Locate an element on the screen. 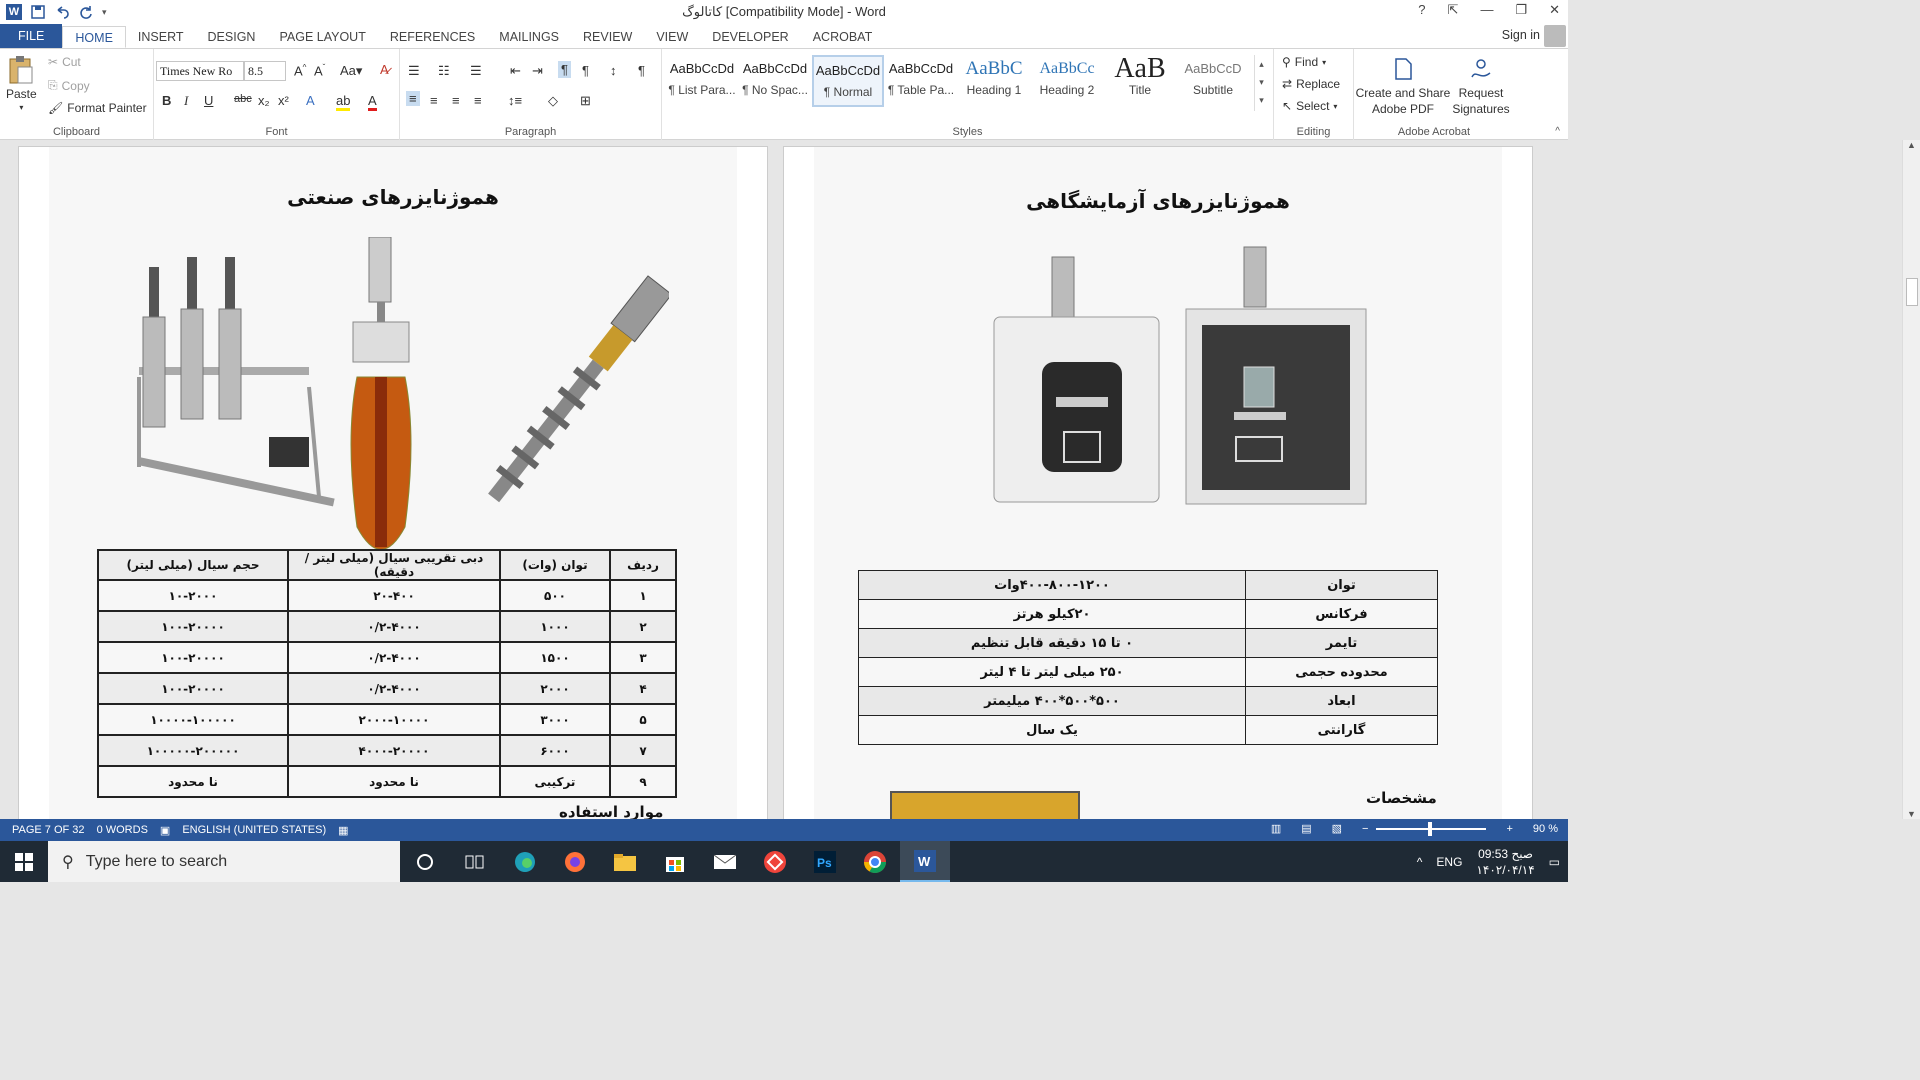 Image resolution: width=1920 pixels, height=1080 pixels. file-explorer-icon is located at coordinates (625, 861).